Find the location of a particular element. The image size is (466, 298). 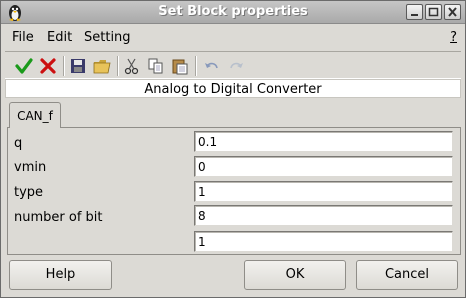

ok-check-icon is located at coordinates (24, 66).